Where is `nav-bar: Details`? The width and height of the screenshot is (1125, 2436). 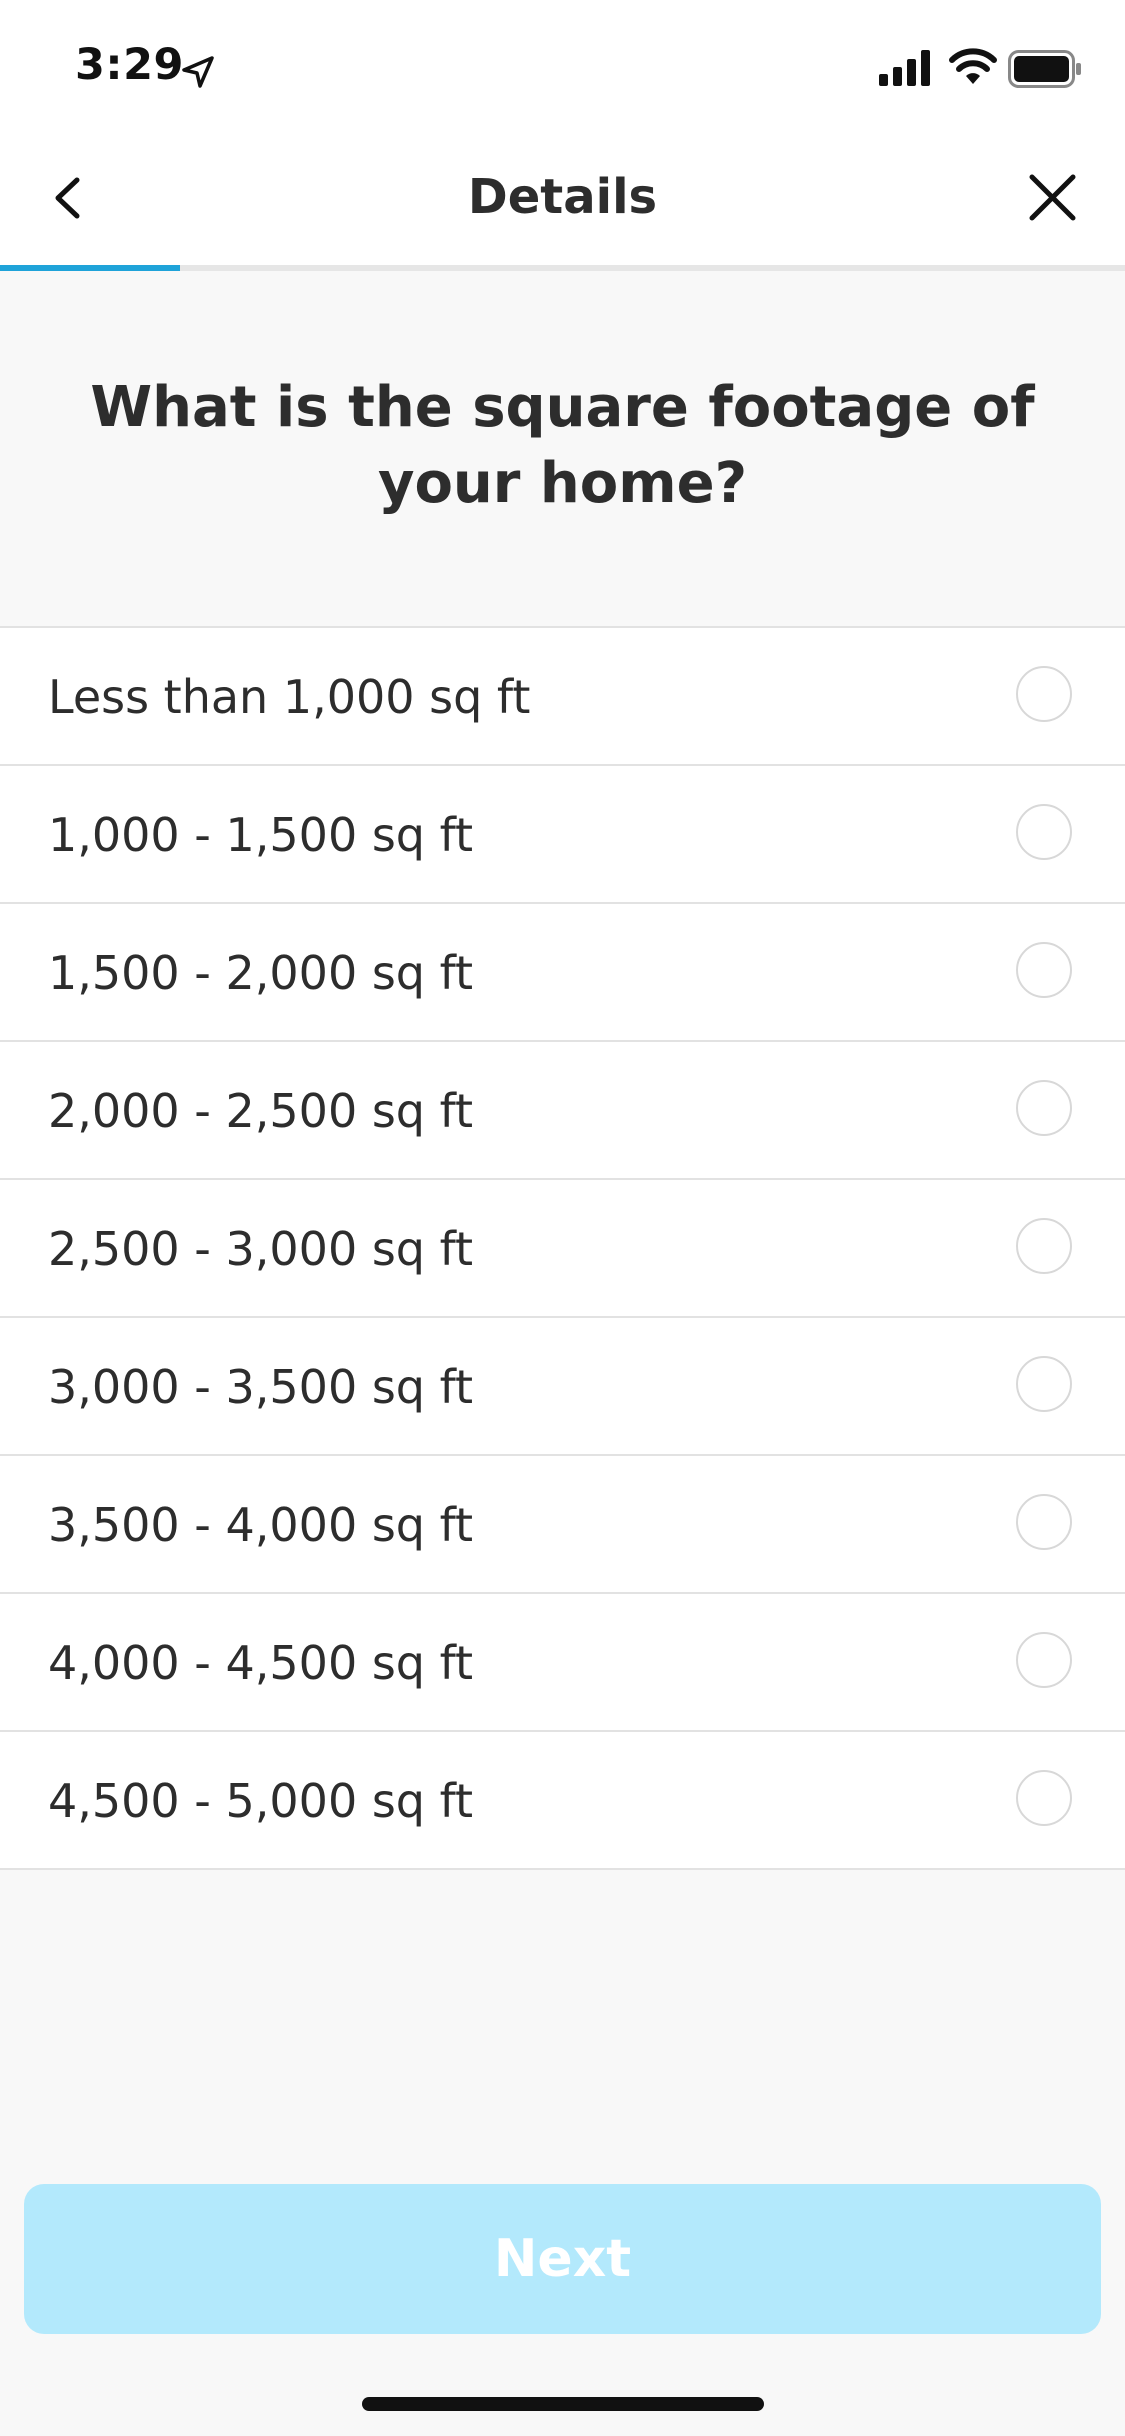 nav-bar: Details is located at coordinates (562, 200).